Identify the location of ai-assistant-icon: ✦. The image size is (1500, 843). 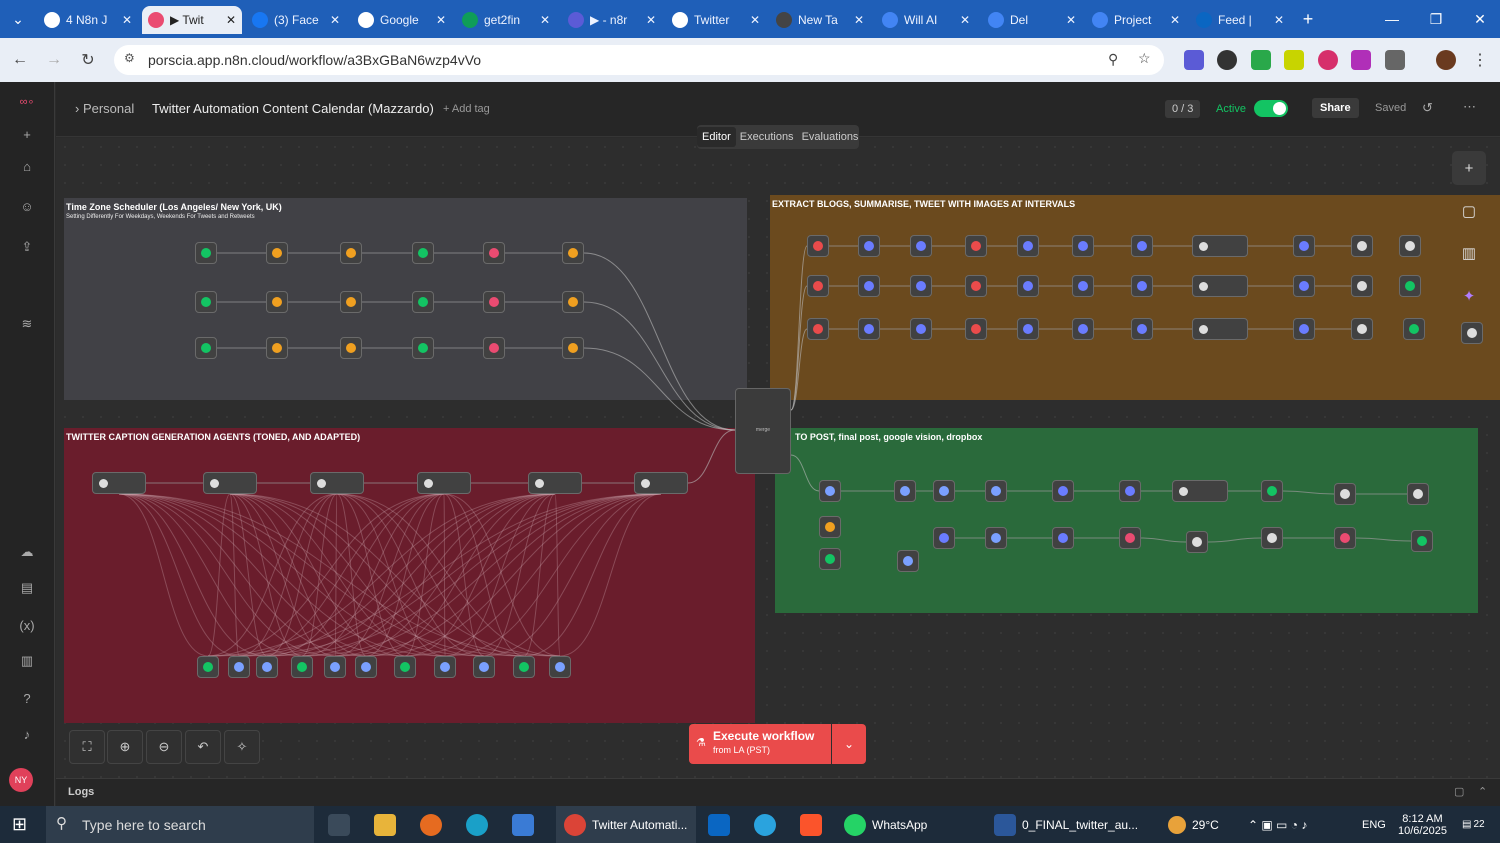
(1469, 296).